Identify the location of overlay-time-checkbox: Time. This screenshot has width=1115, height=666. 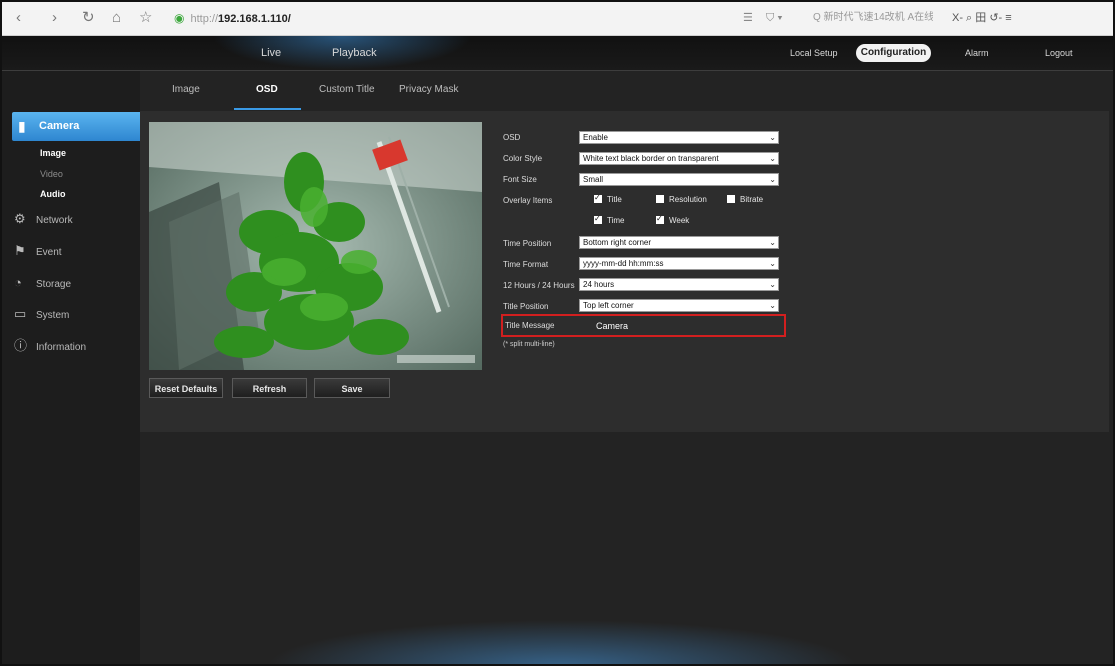
(609, 220).